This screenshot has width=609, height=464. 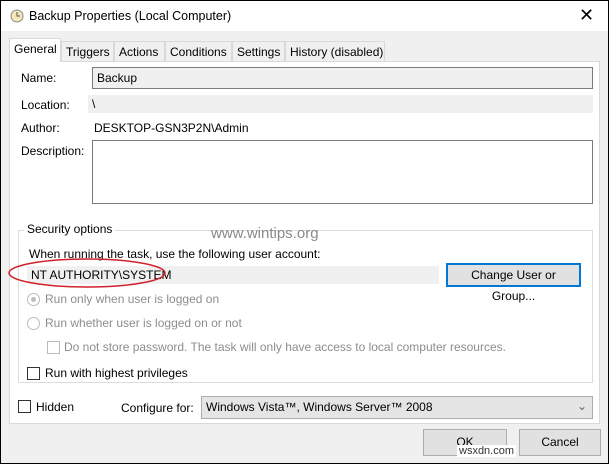 I want to click on security-options-title: Security options, so click(x=70, y=229).